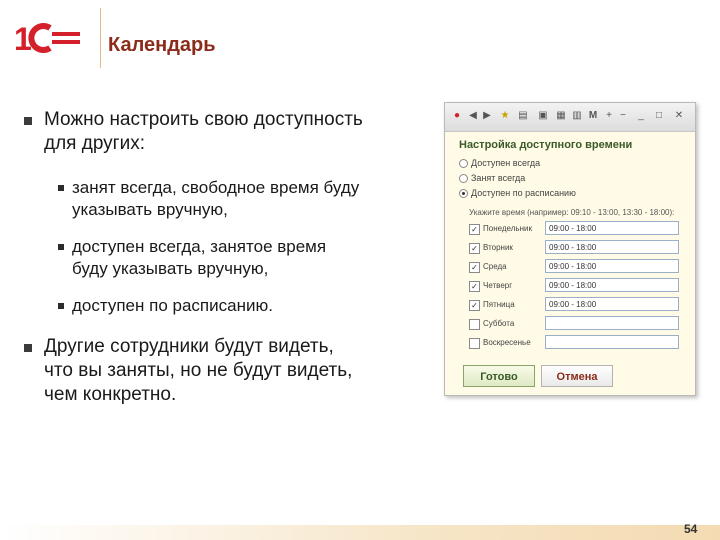  I want to click on day-row-wednesday: ✓ Среда 09:00 - 18:00, so click(576, 267).